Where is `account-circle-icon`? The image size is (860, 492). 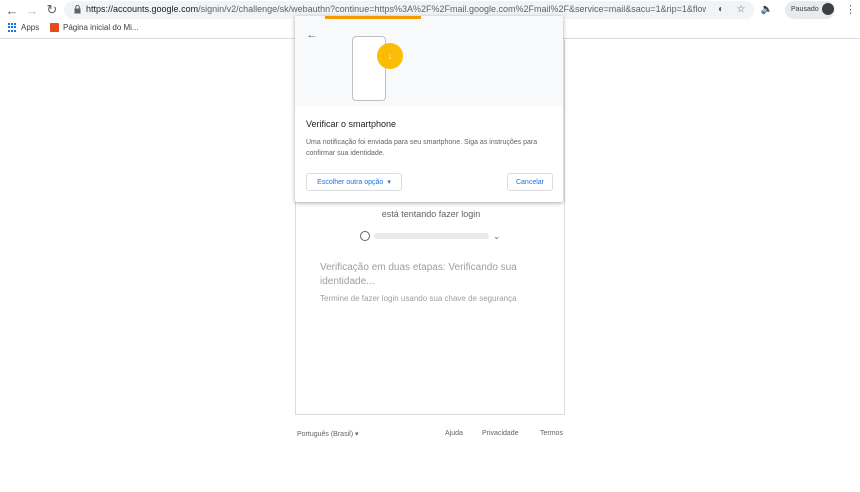 account-circle-icon is located at coordinates (365, 236).